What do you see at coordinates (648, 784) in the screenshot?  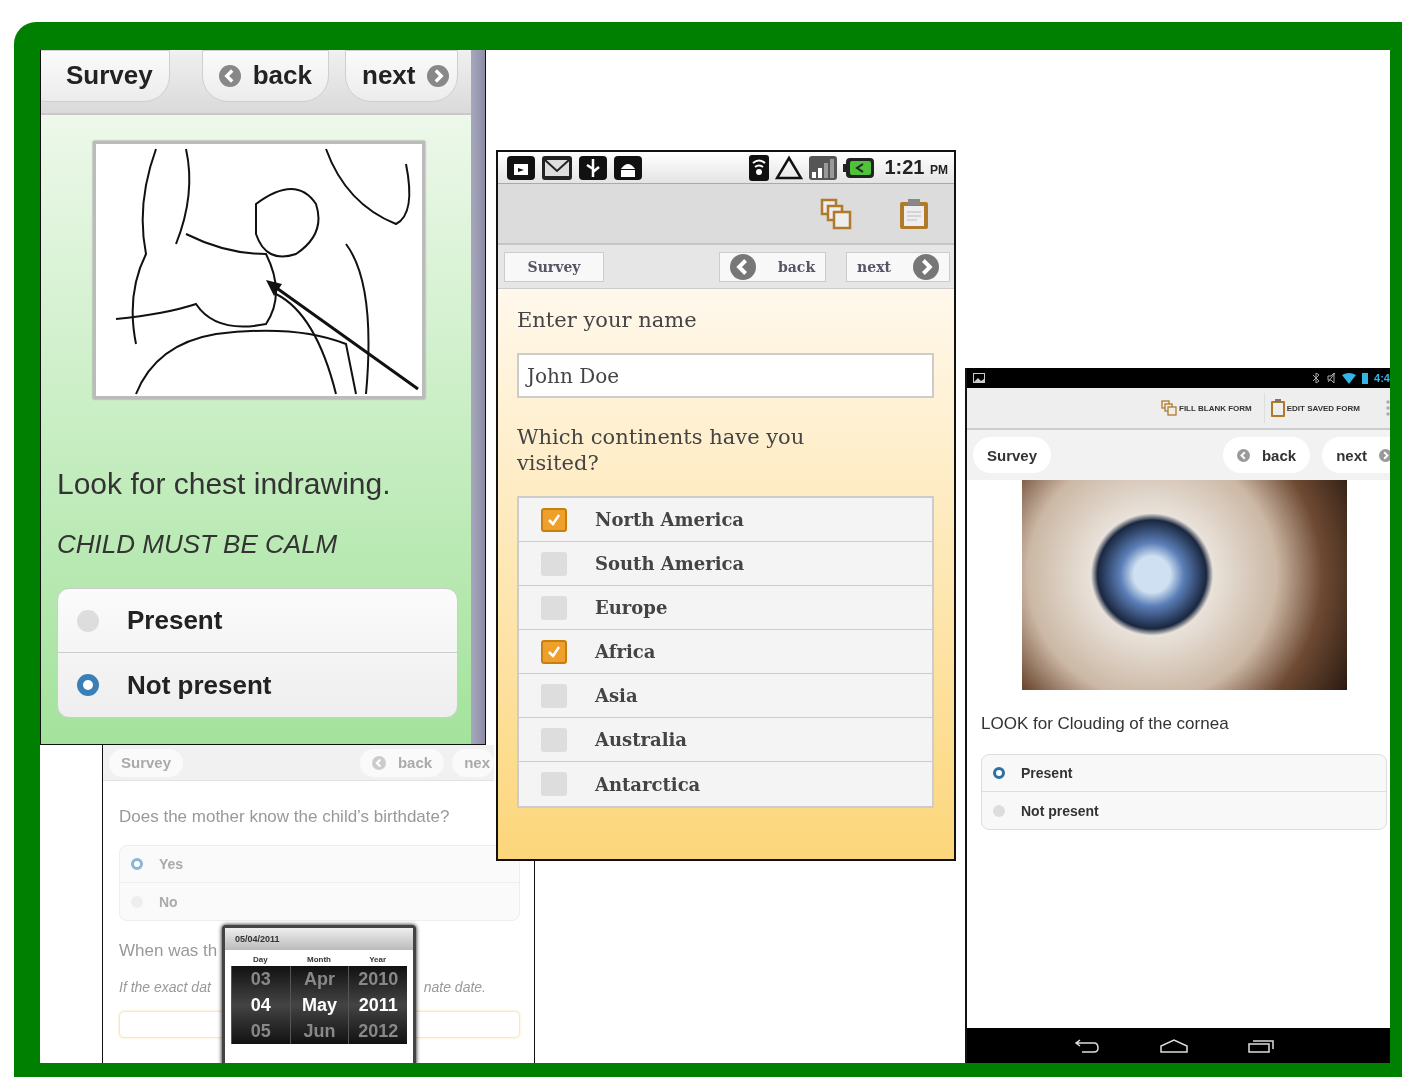 I see `checkbox-label: Antarctica` at bounding box center [648, 784].